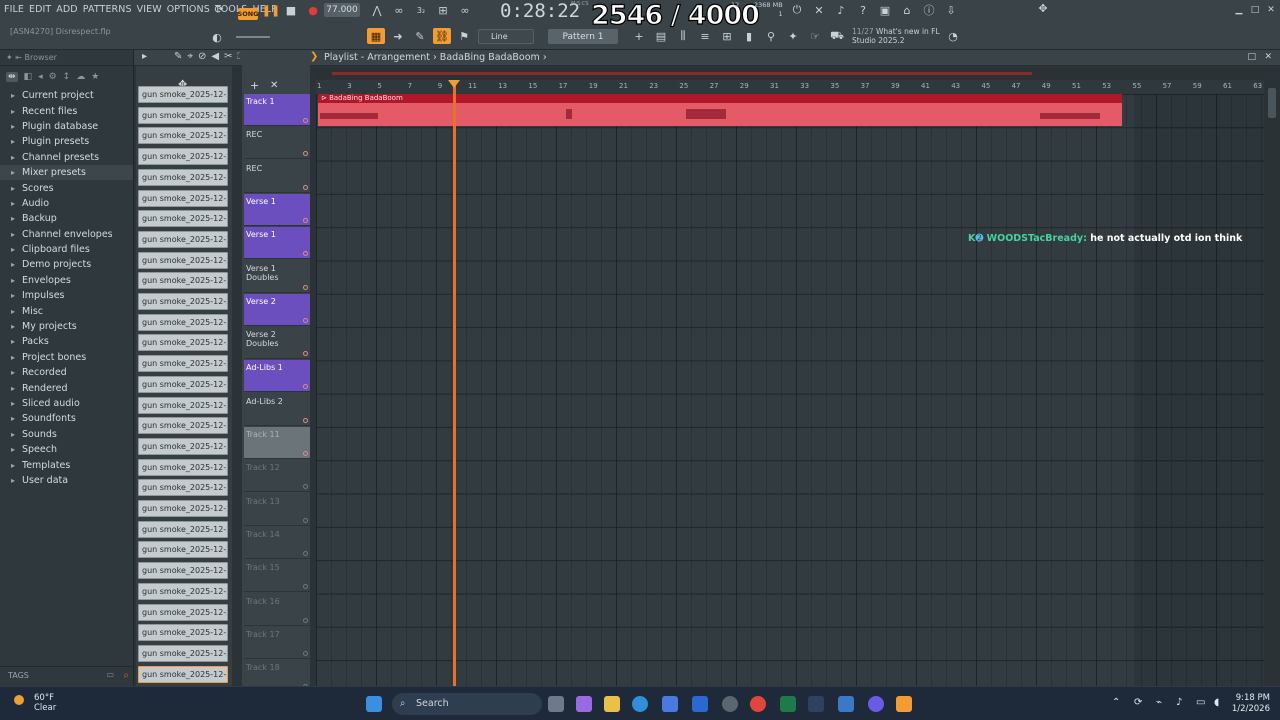 The width and height of the screenshot is (1280, 720). Describe the element at coordinates (66, 418) in the screenshot. I see `browser-item: ▸ Soundfonts` at that location.